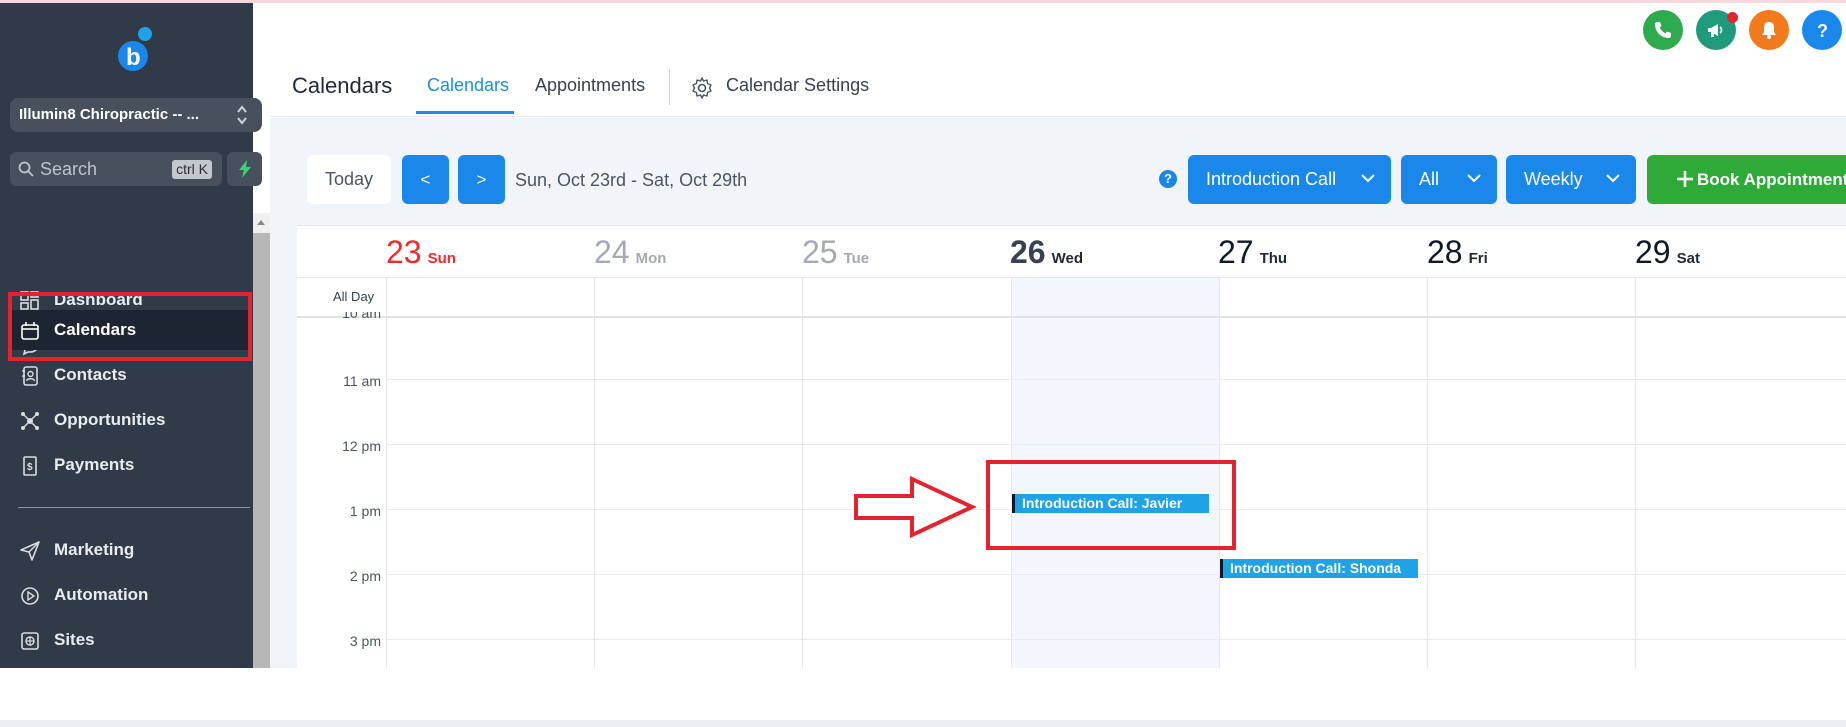 This screenshot has height=727, width=1846. I want to click on help-button: ?, so click(1822, 30).